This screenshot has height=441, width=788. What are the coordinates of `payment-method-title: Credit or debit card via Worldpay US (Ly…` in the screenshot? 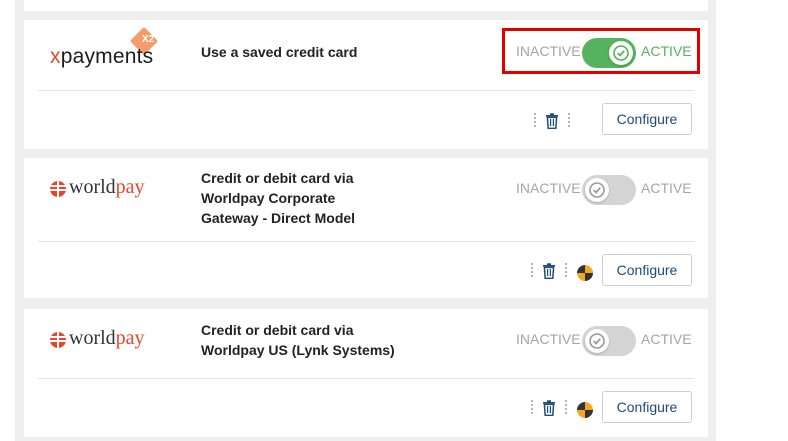 It's located at (298, 340).